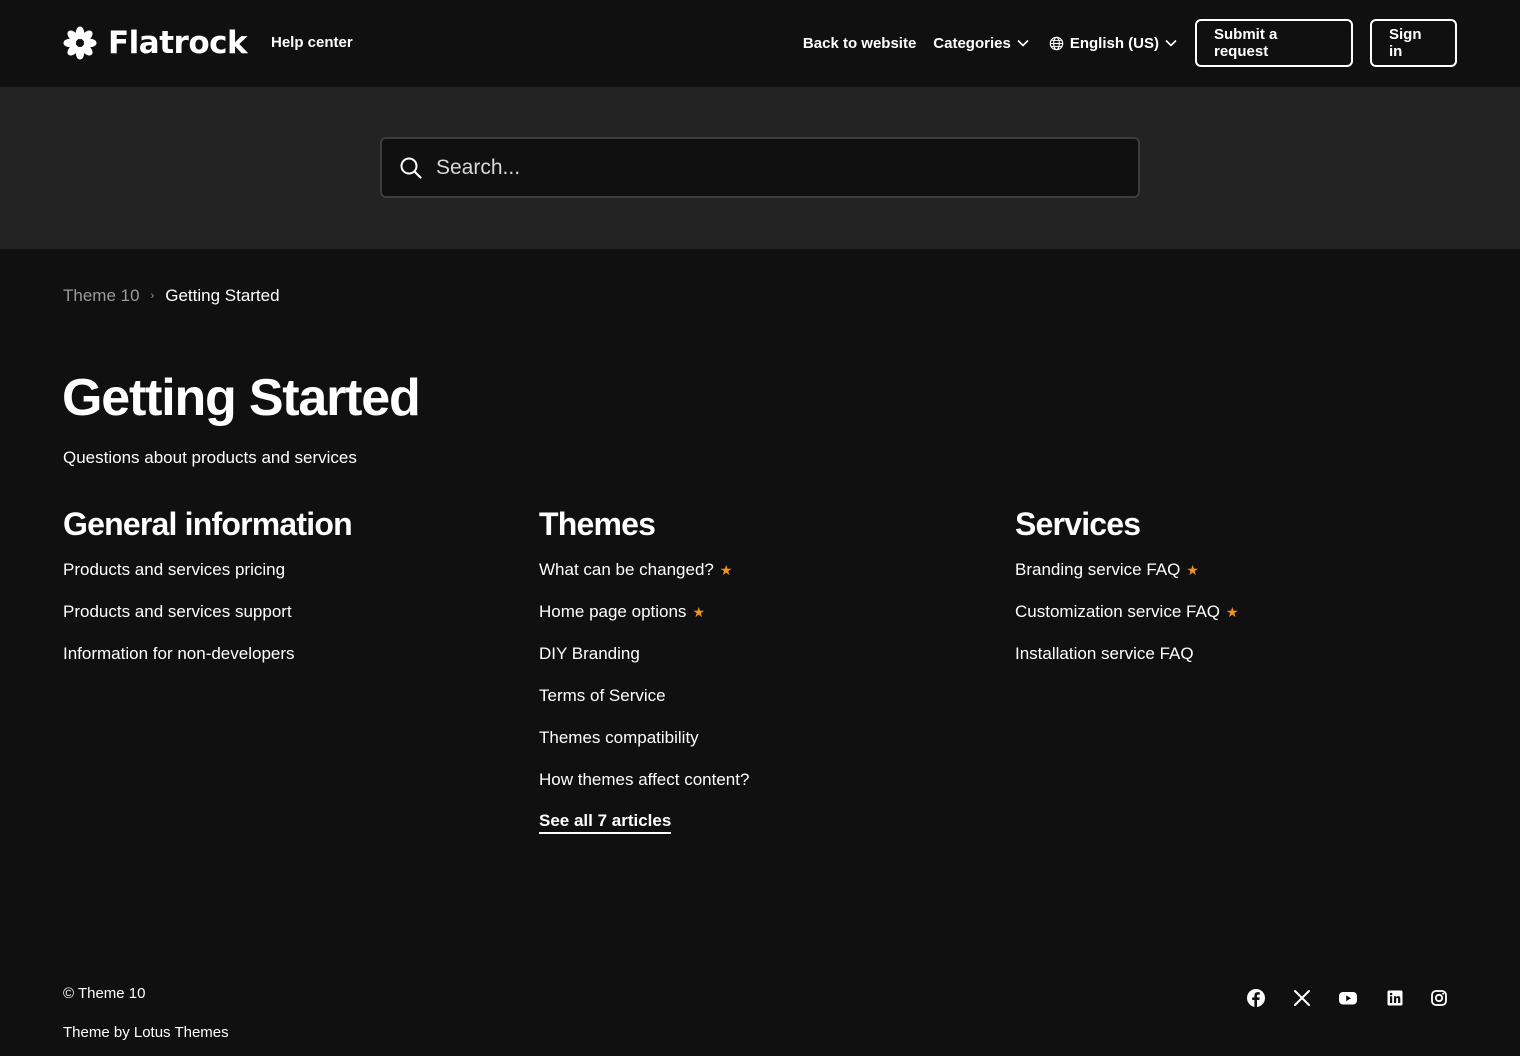 The height and width of the screenshot is (1056, 1520). Describe the element at coordinates (146, 1032) in the screenshot. I see `theme-credit-link: Theme by Lotus Themes` at that location.